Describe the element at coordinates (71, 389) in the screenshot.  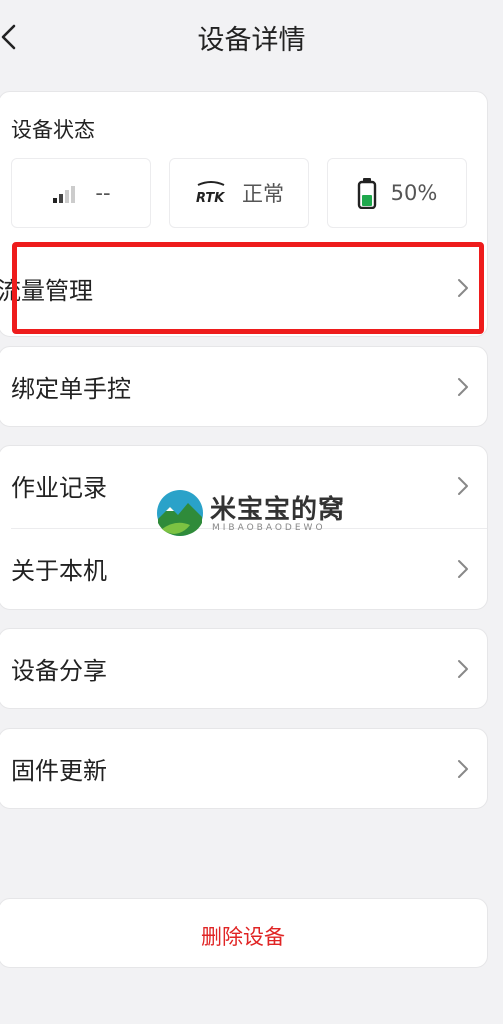
I see `bind-controller-label: 绑定单手控` at that location.